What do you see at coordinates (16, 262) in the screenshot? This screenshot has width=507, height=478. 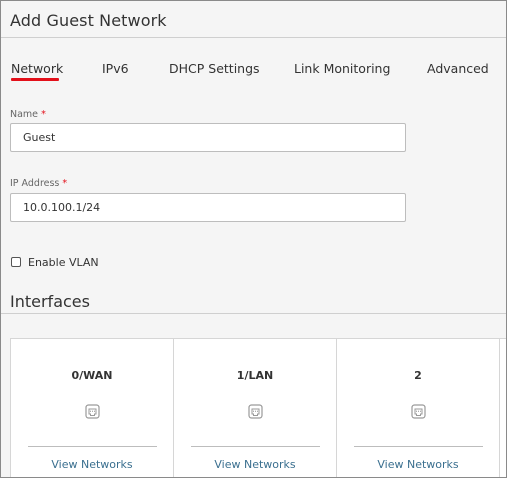 I see `enable-vlan-checkbox` at bounding box center [16, 262].